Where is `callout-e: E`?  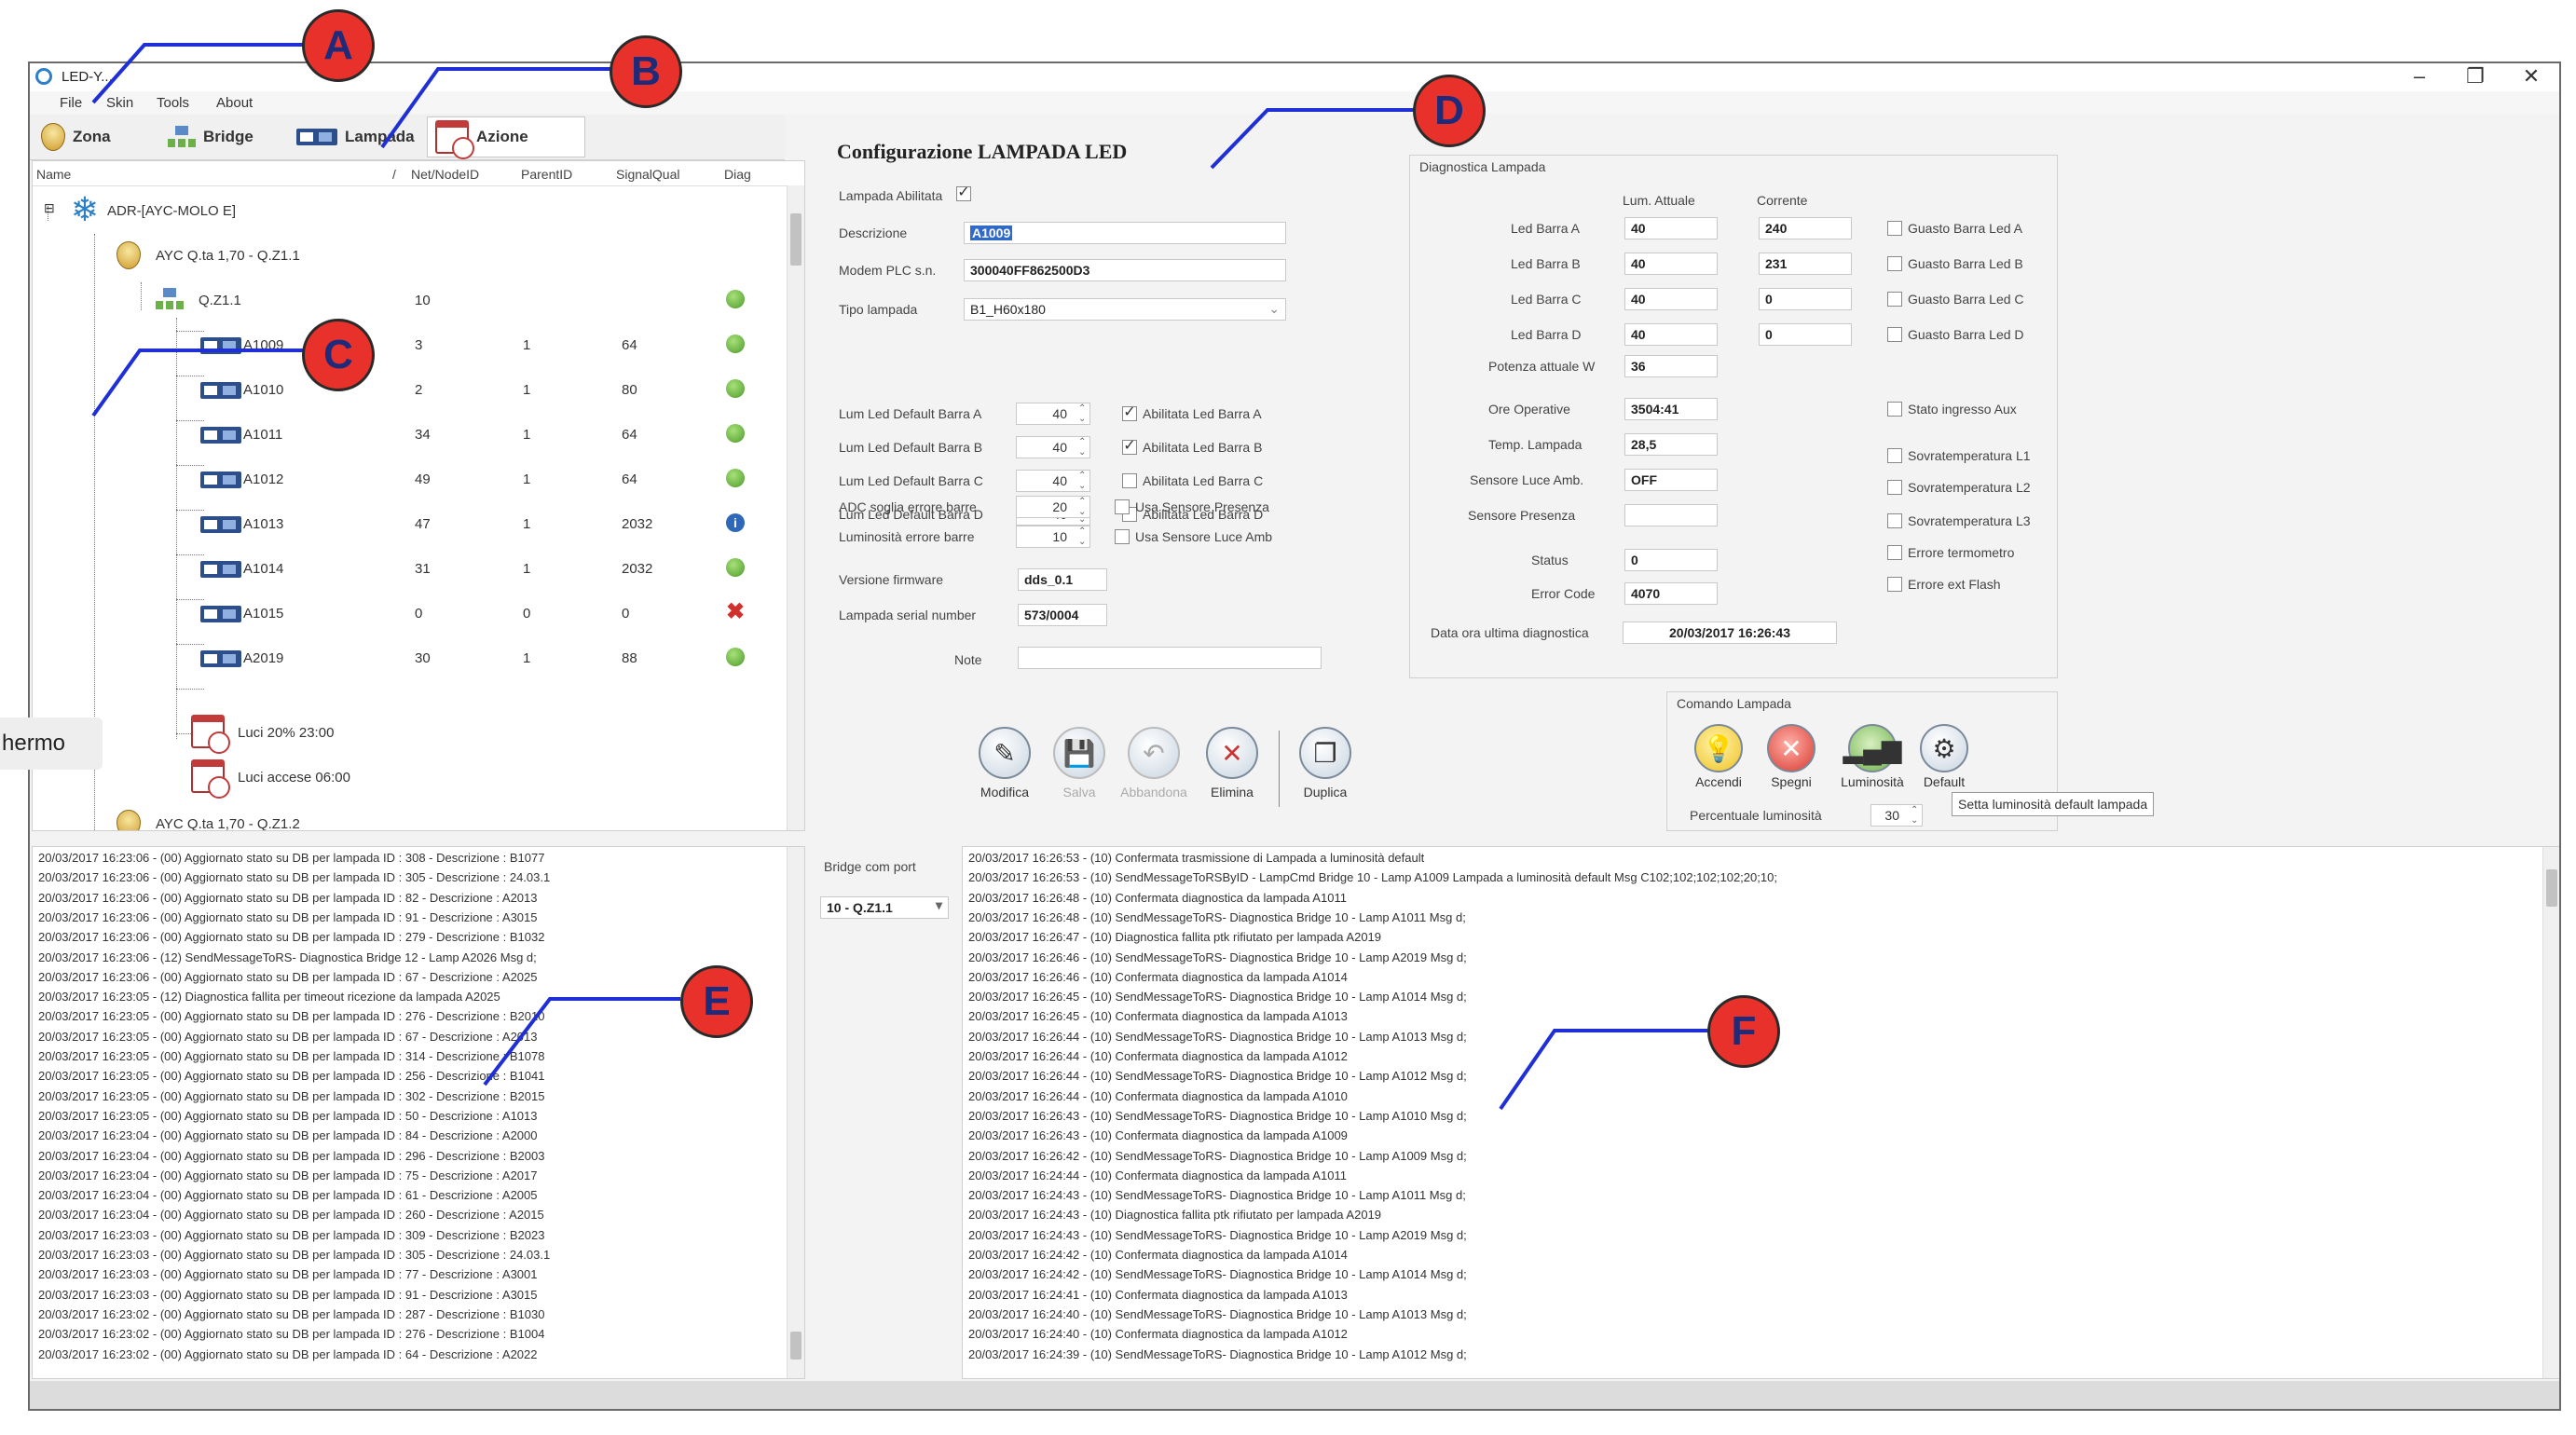
callout-e: E is located at coordinates (716, 1001).